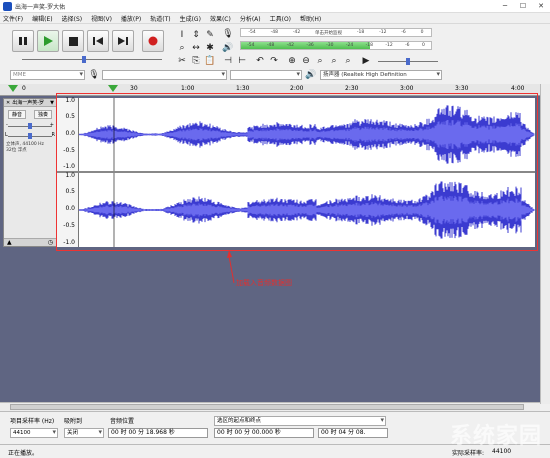  What do you see at coordinates (160, 18) in the screenshot?
I see `menu-tracks: 轨道(T)` at bounding box center [160, 18].